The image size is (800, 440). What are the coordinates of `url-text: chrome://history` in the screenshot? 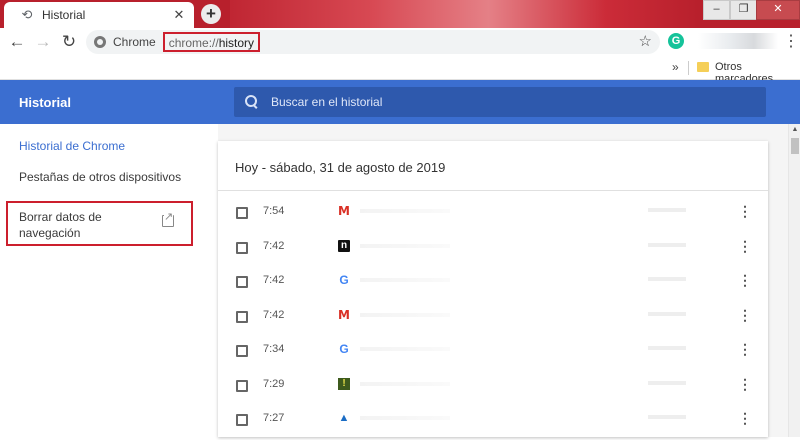 It's located at (211, 42).